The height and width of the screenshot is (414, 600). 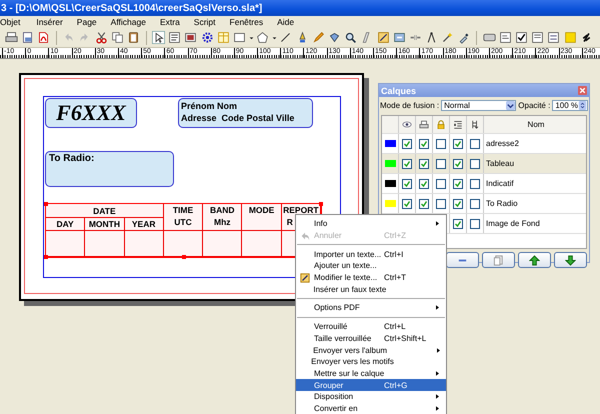 What do you see at coordinates (484, 164) in the screenshot?
I see `layer-row: Tableau` at bounding box center [484, 164].